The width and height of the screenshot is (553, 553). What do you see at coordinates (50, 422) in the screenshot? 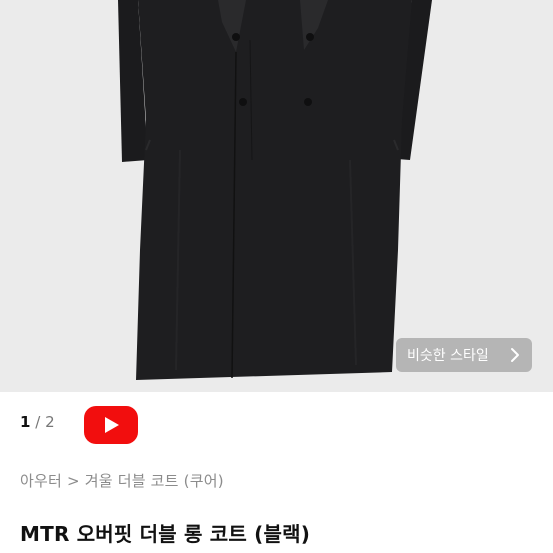
I see `pager-total: 2` at bounding box center [50, 422].